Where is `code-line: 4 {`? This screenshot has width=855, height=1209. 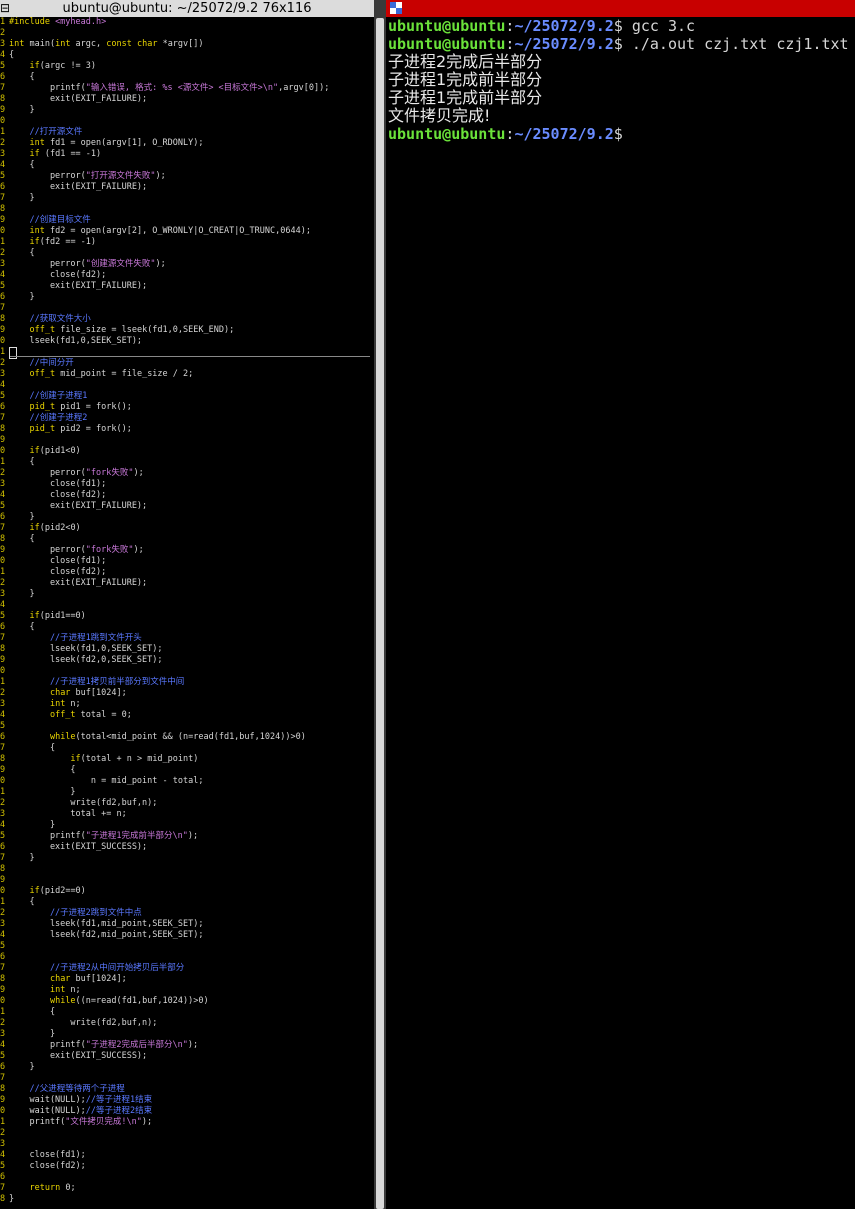 code-line: 4 { is located at coordinates (187, 165).